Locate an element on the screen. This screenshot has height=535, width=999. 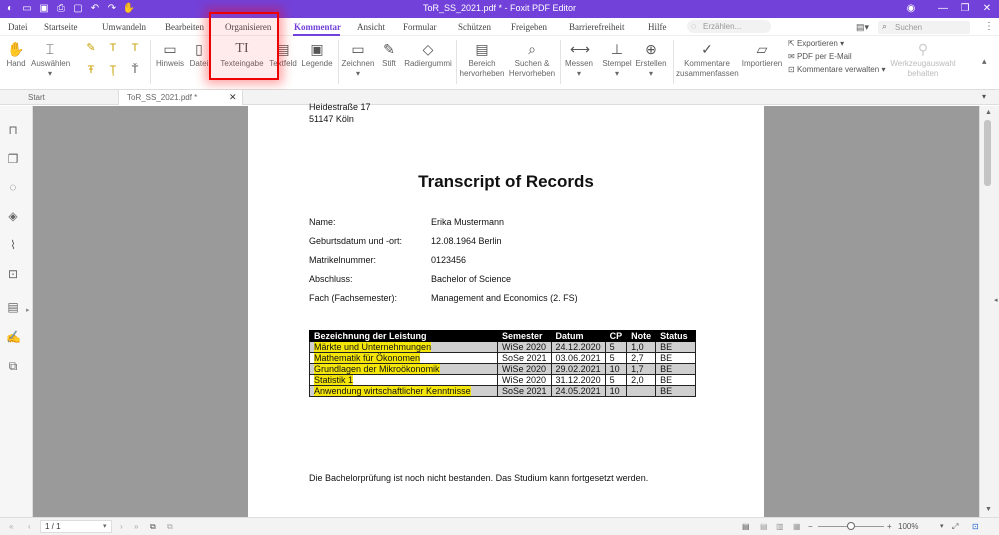
keep-tool-selected-button: ⚲ Werkzeugauswahl behalten is located at coordinates (923, 59).